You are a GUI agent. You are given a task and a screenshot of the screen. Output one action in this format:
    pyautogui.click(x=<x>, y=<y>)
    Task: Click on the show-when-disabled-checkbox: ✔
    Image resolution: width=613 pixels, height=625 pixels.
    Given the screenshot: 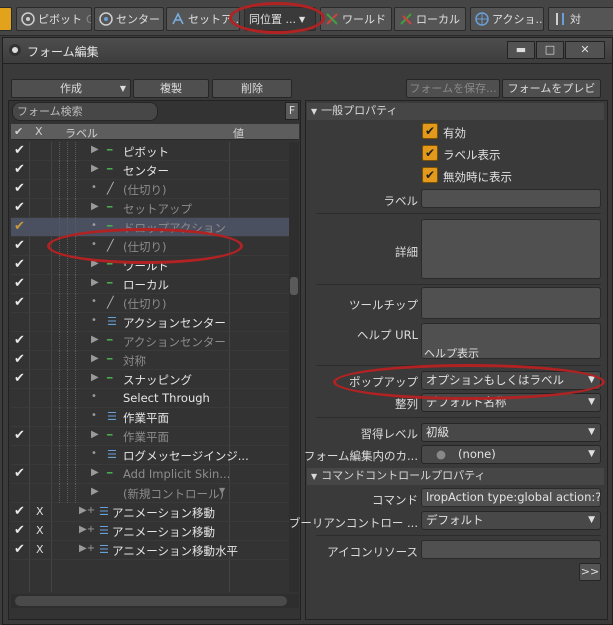 What is the action you would take?
    pyautogui.click(x=430, y=175)
    